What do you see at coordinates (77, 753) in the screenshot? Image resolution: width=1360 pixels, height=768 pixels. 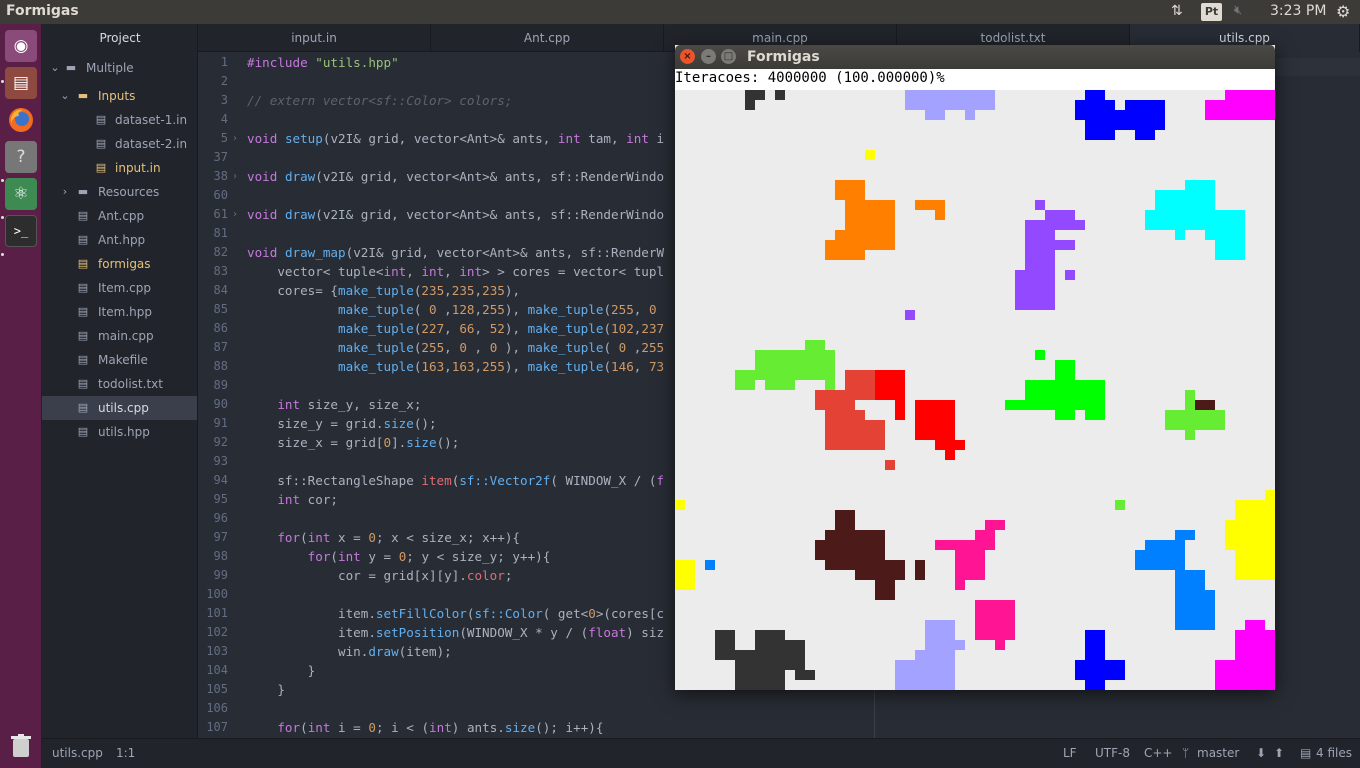 I see `status-file-path: utils.cpp` at bounding box center [77, 753].